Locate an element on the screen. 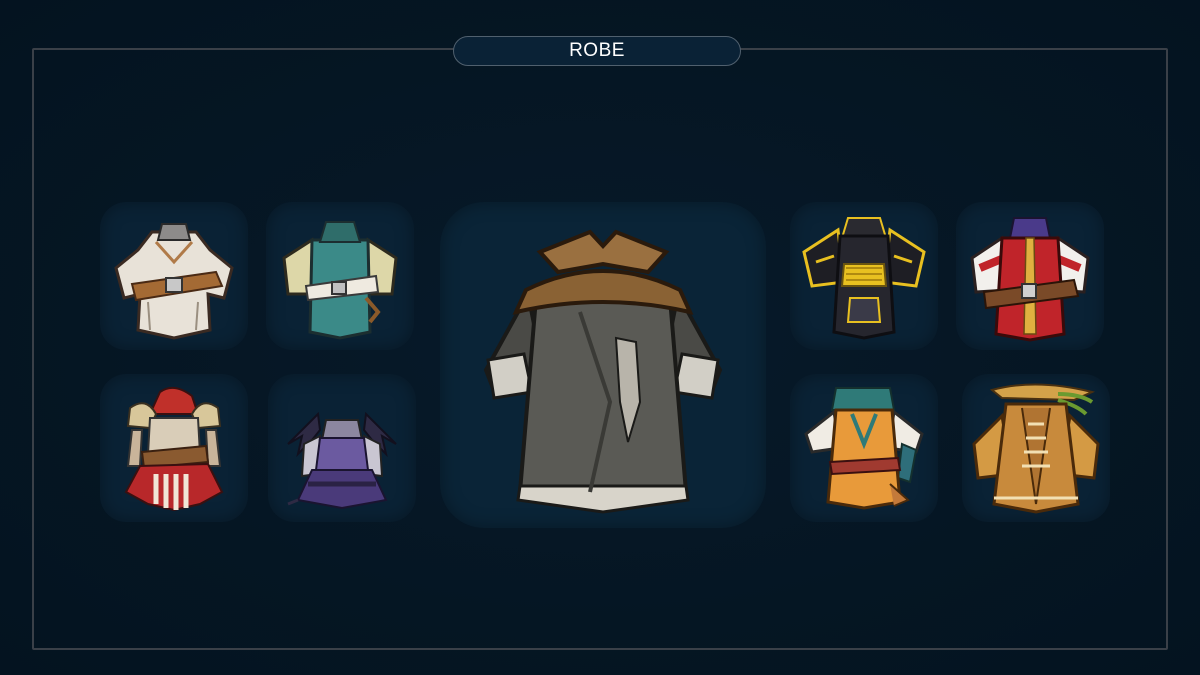 The height and width of the screenshot is (675, 1200). red-white-knight-robe-icon is located at coordinates (1030, 279).